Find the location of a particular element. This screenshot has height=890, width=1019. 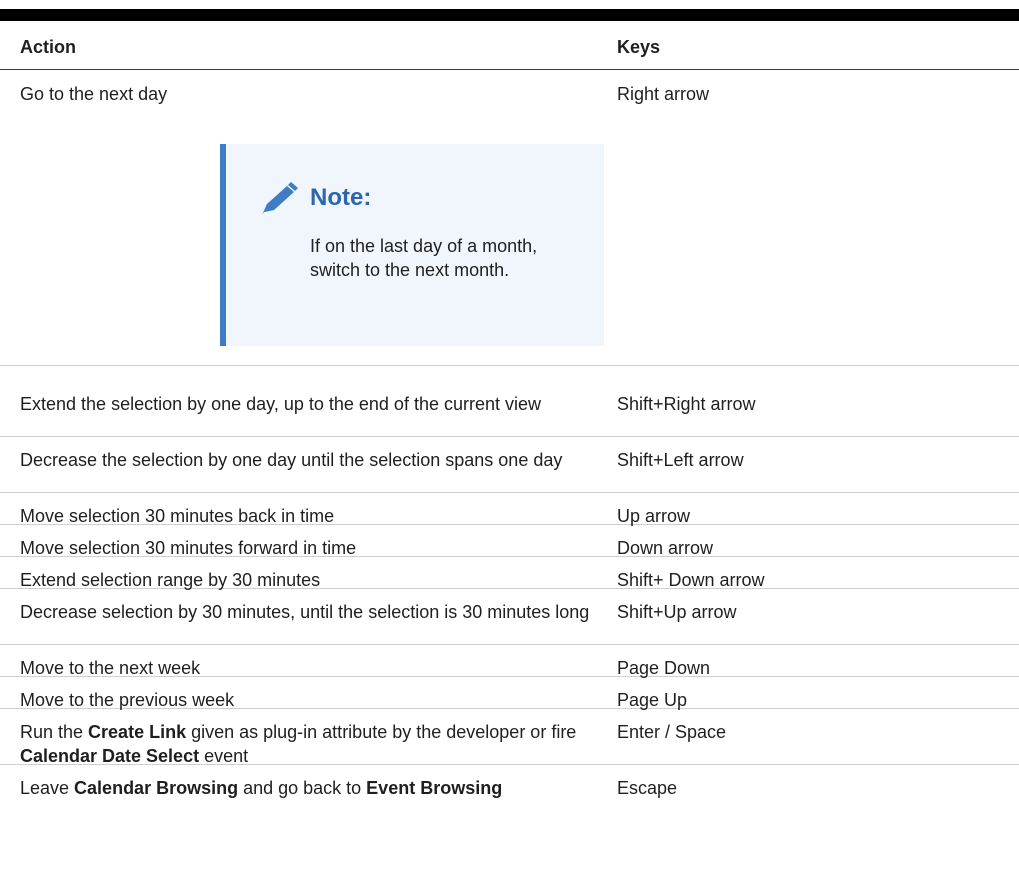

pencil-icon is located at coordinates (280, 198).